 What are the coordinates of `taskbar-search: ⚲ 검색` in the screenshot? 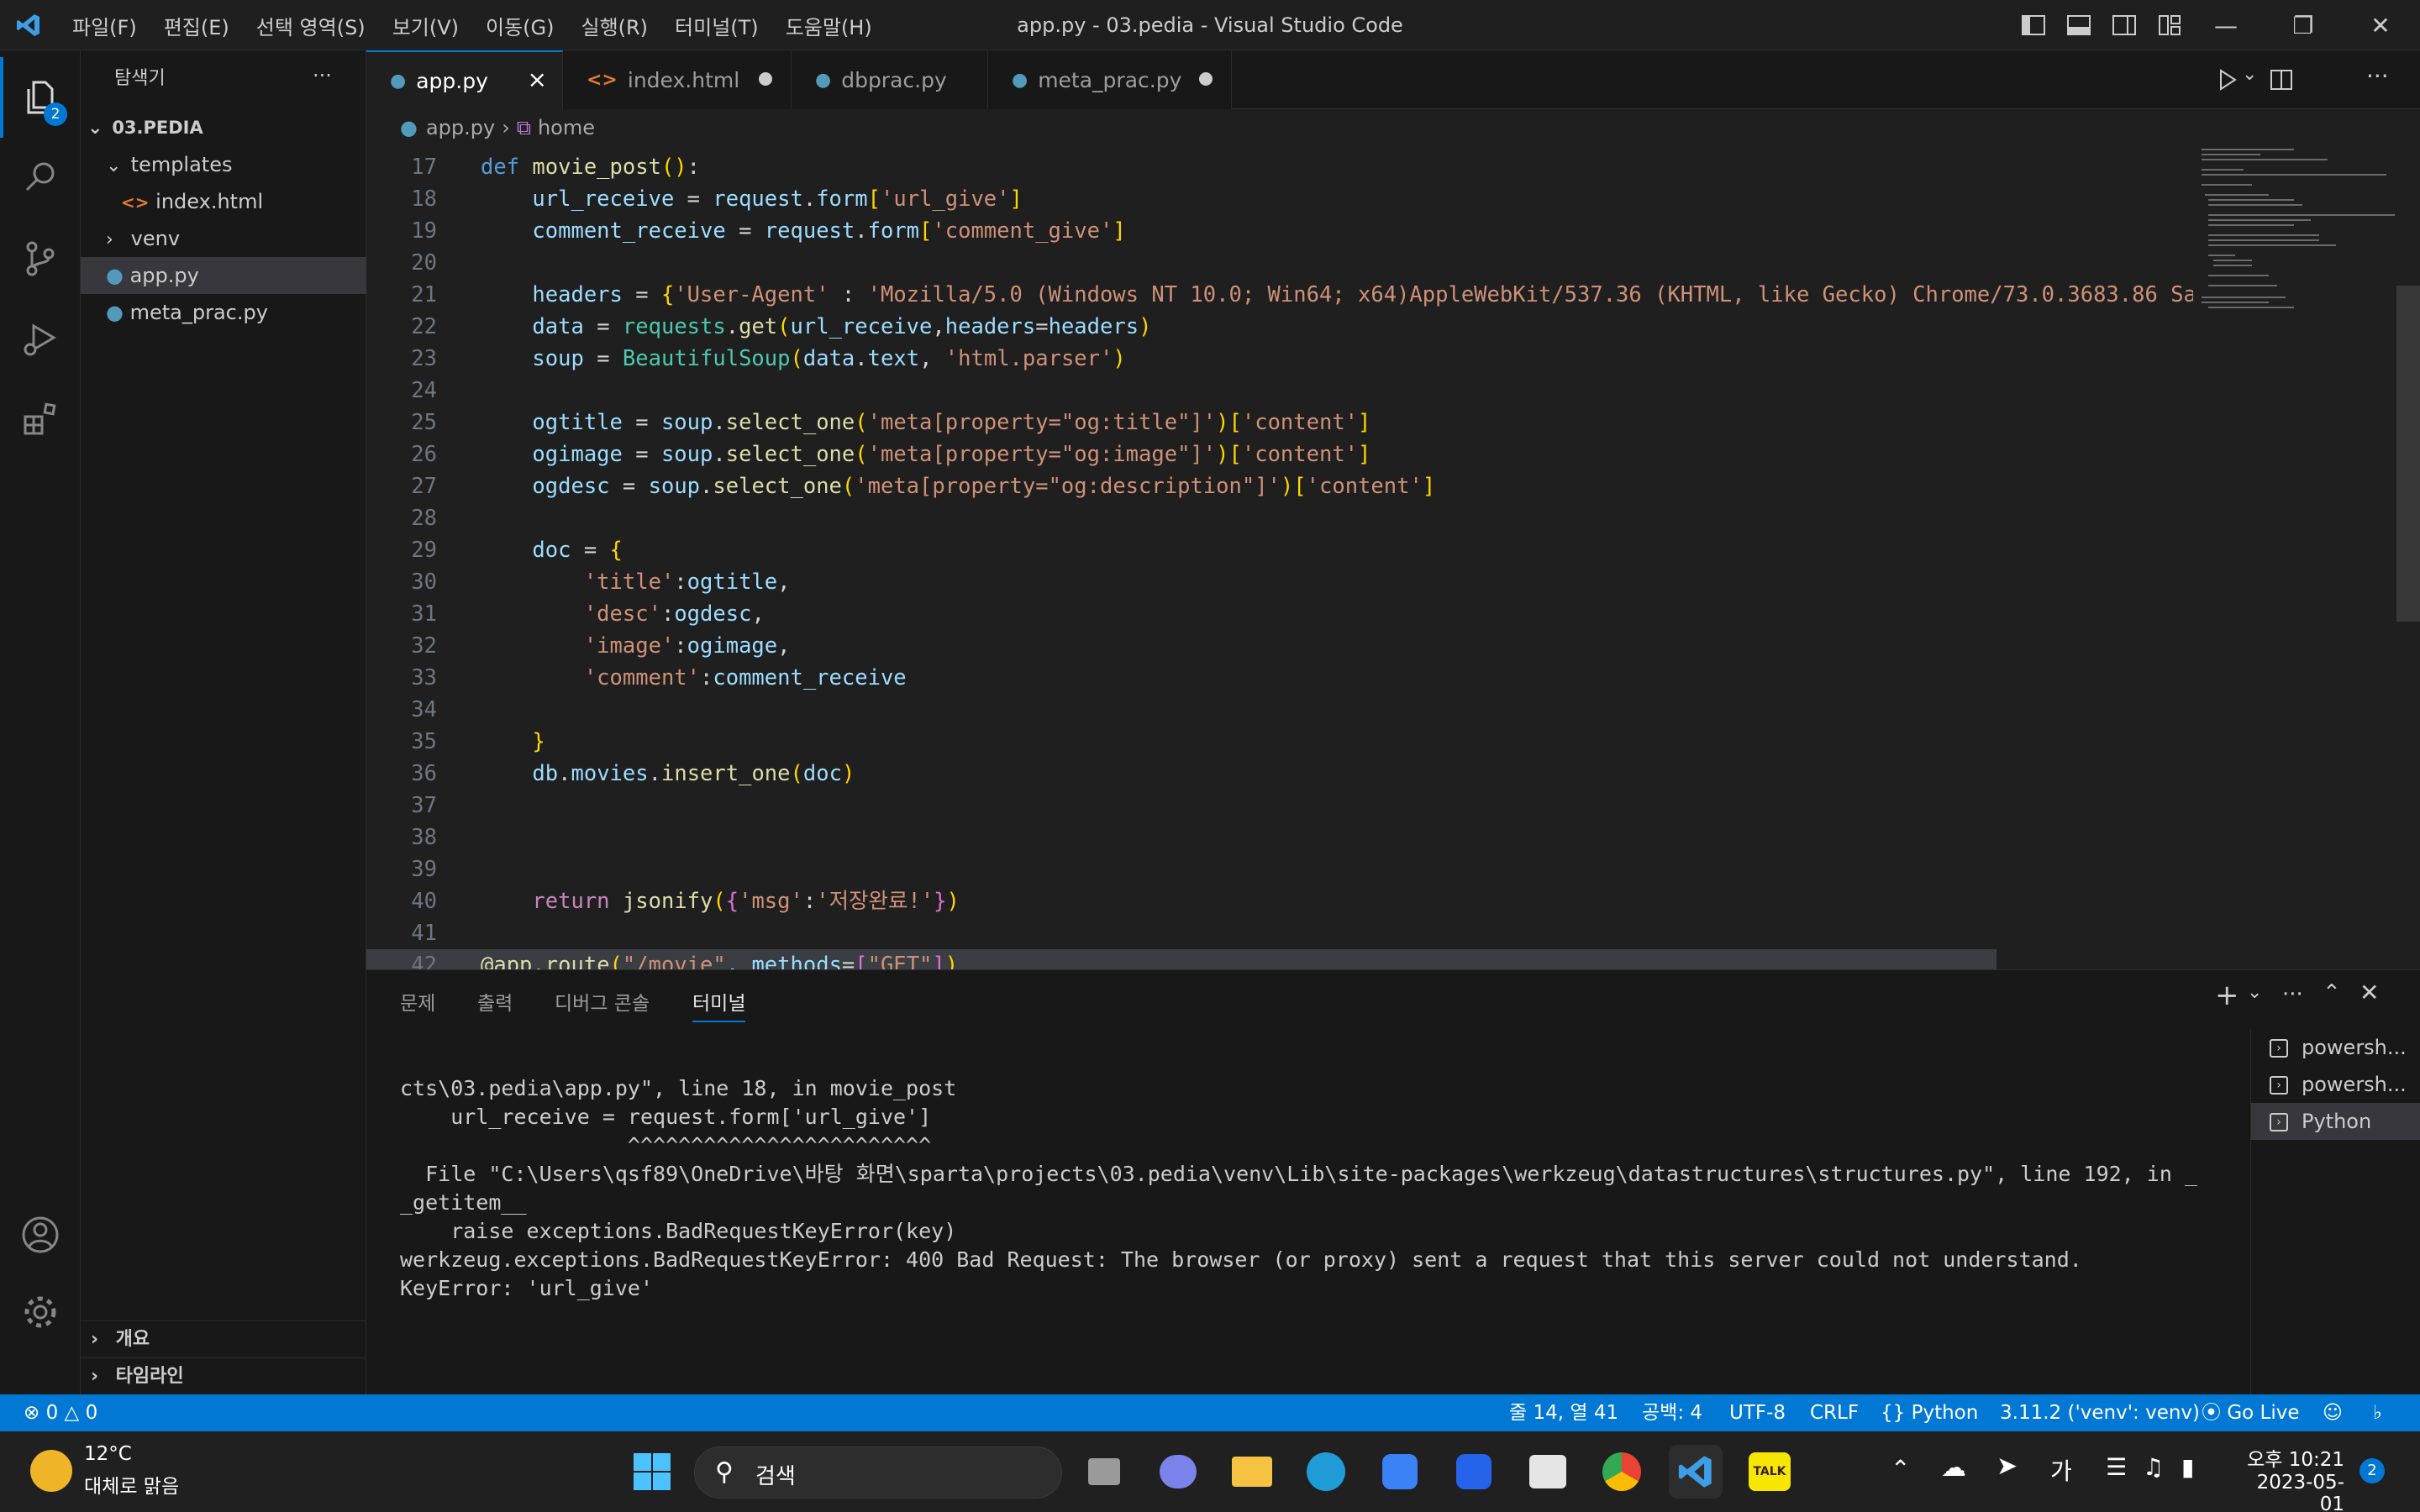 It's located at (878, 1472).